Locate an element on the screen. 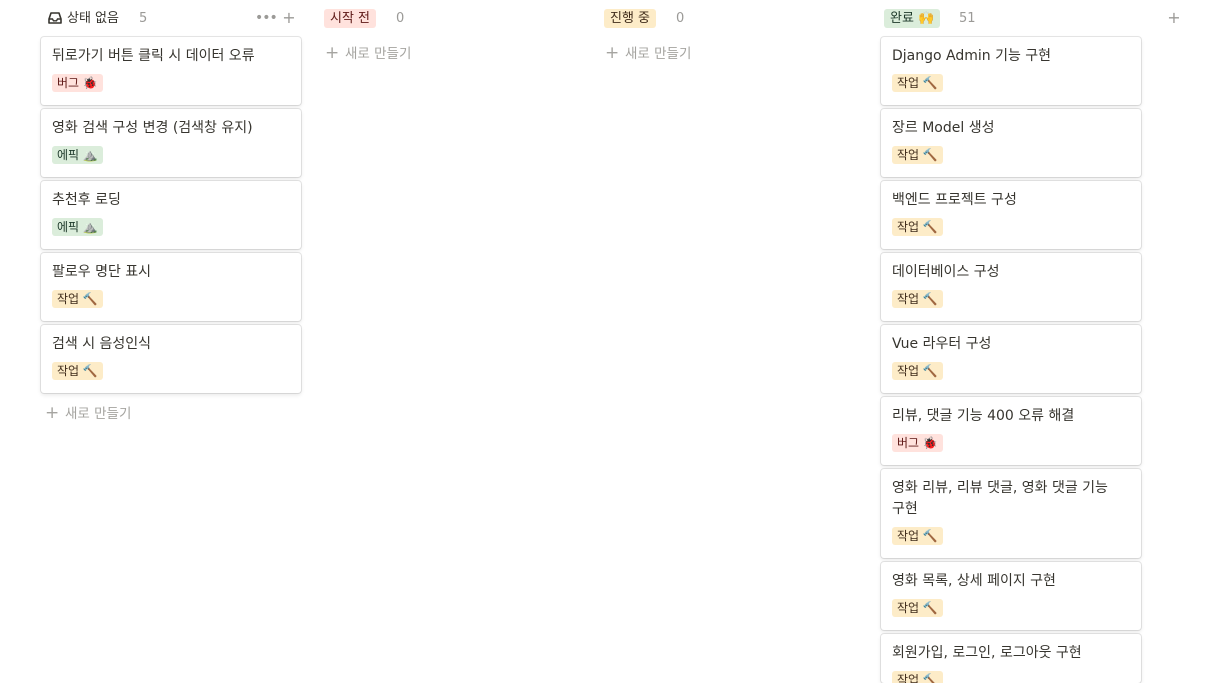  card: 뒤로가기 버튼 클릭 시 데이터 오류 버그 🐞 is located at coordinates (171, 71).